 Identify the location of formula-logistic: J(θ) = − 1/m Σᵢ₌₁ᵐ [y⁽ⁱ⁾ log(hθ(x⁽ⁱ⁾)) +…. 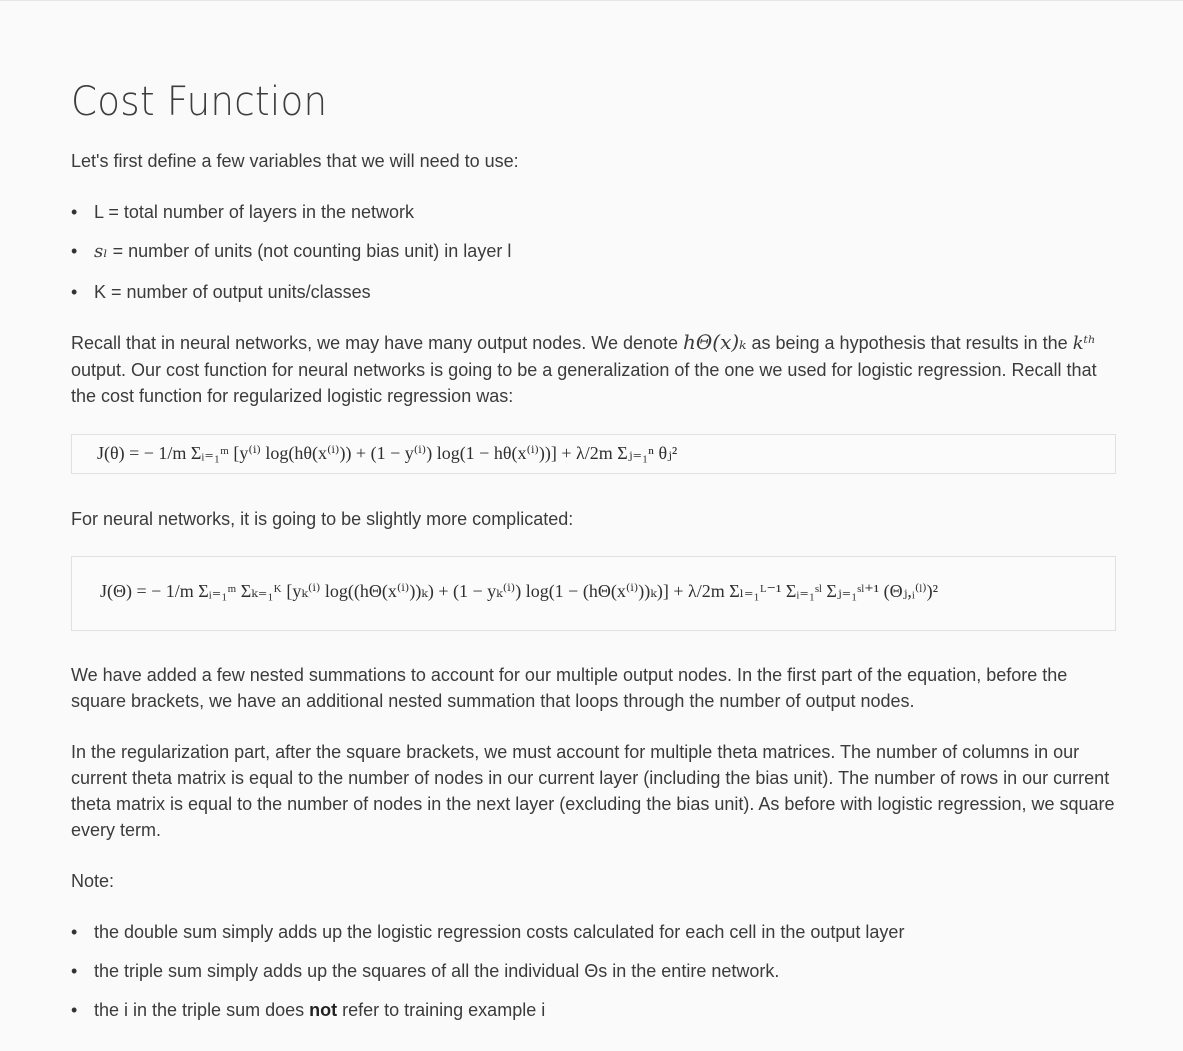
(387, 453).